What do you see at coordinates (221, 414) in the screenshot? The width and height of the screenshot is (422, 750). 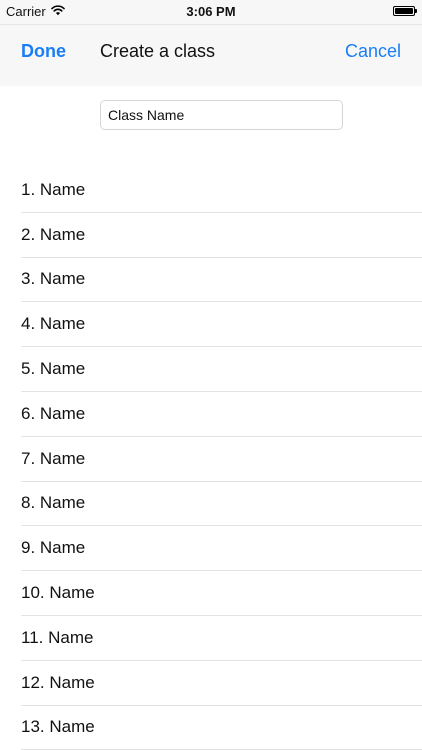 I see `list-item: 6. Name` at bounding box center [221, 414].